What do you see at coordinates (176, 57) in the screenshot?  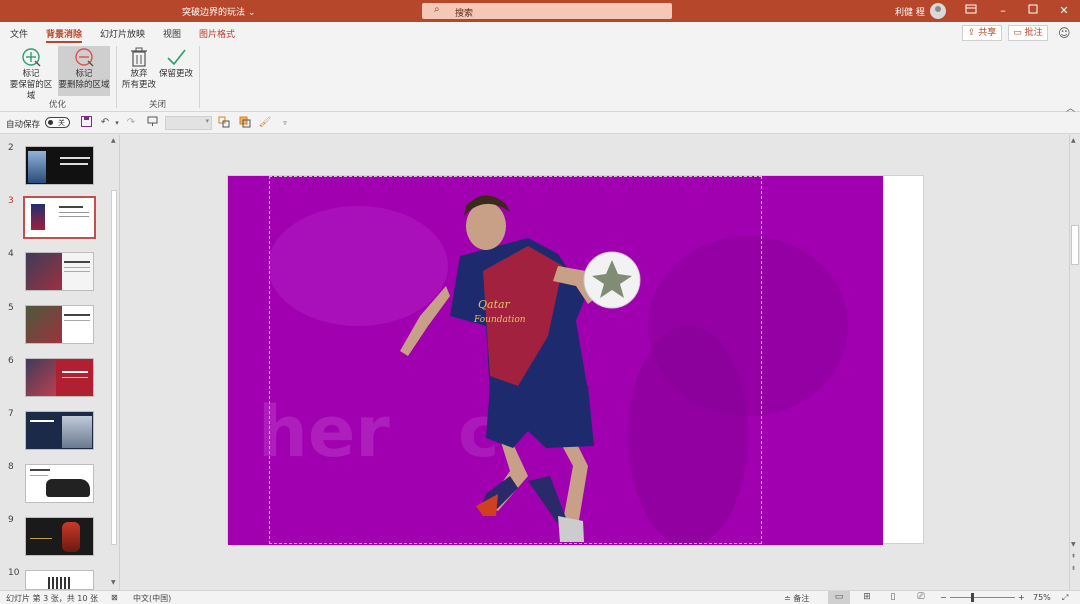 I see `checkmark-icon` at bounding box center [176, 57].